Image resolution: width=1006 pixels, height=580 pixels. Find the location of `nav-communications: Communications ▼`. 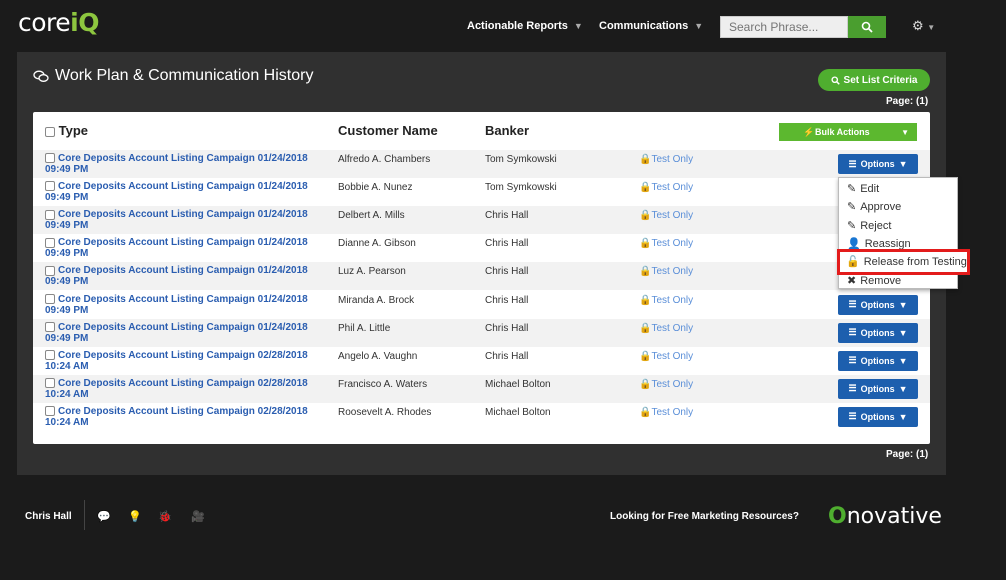

nav-communications: Communications ▼ is located at coordinates (651, 26).